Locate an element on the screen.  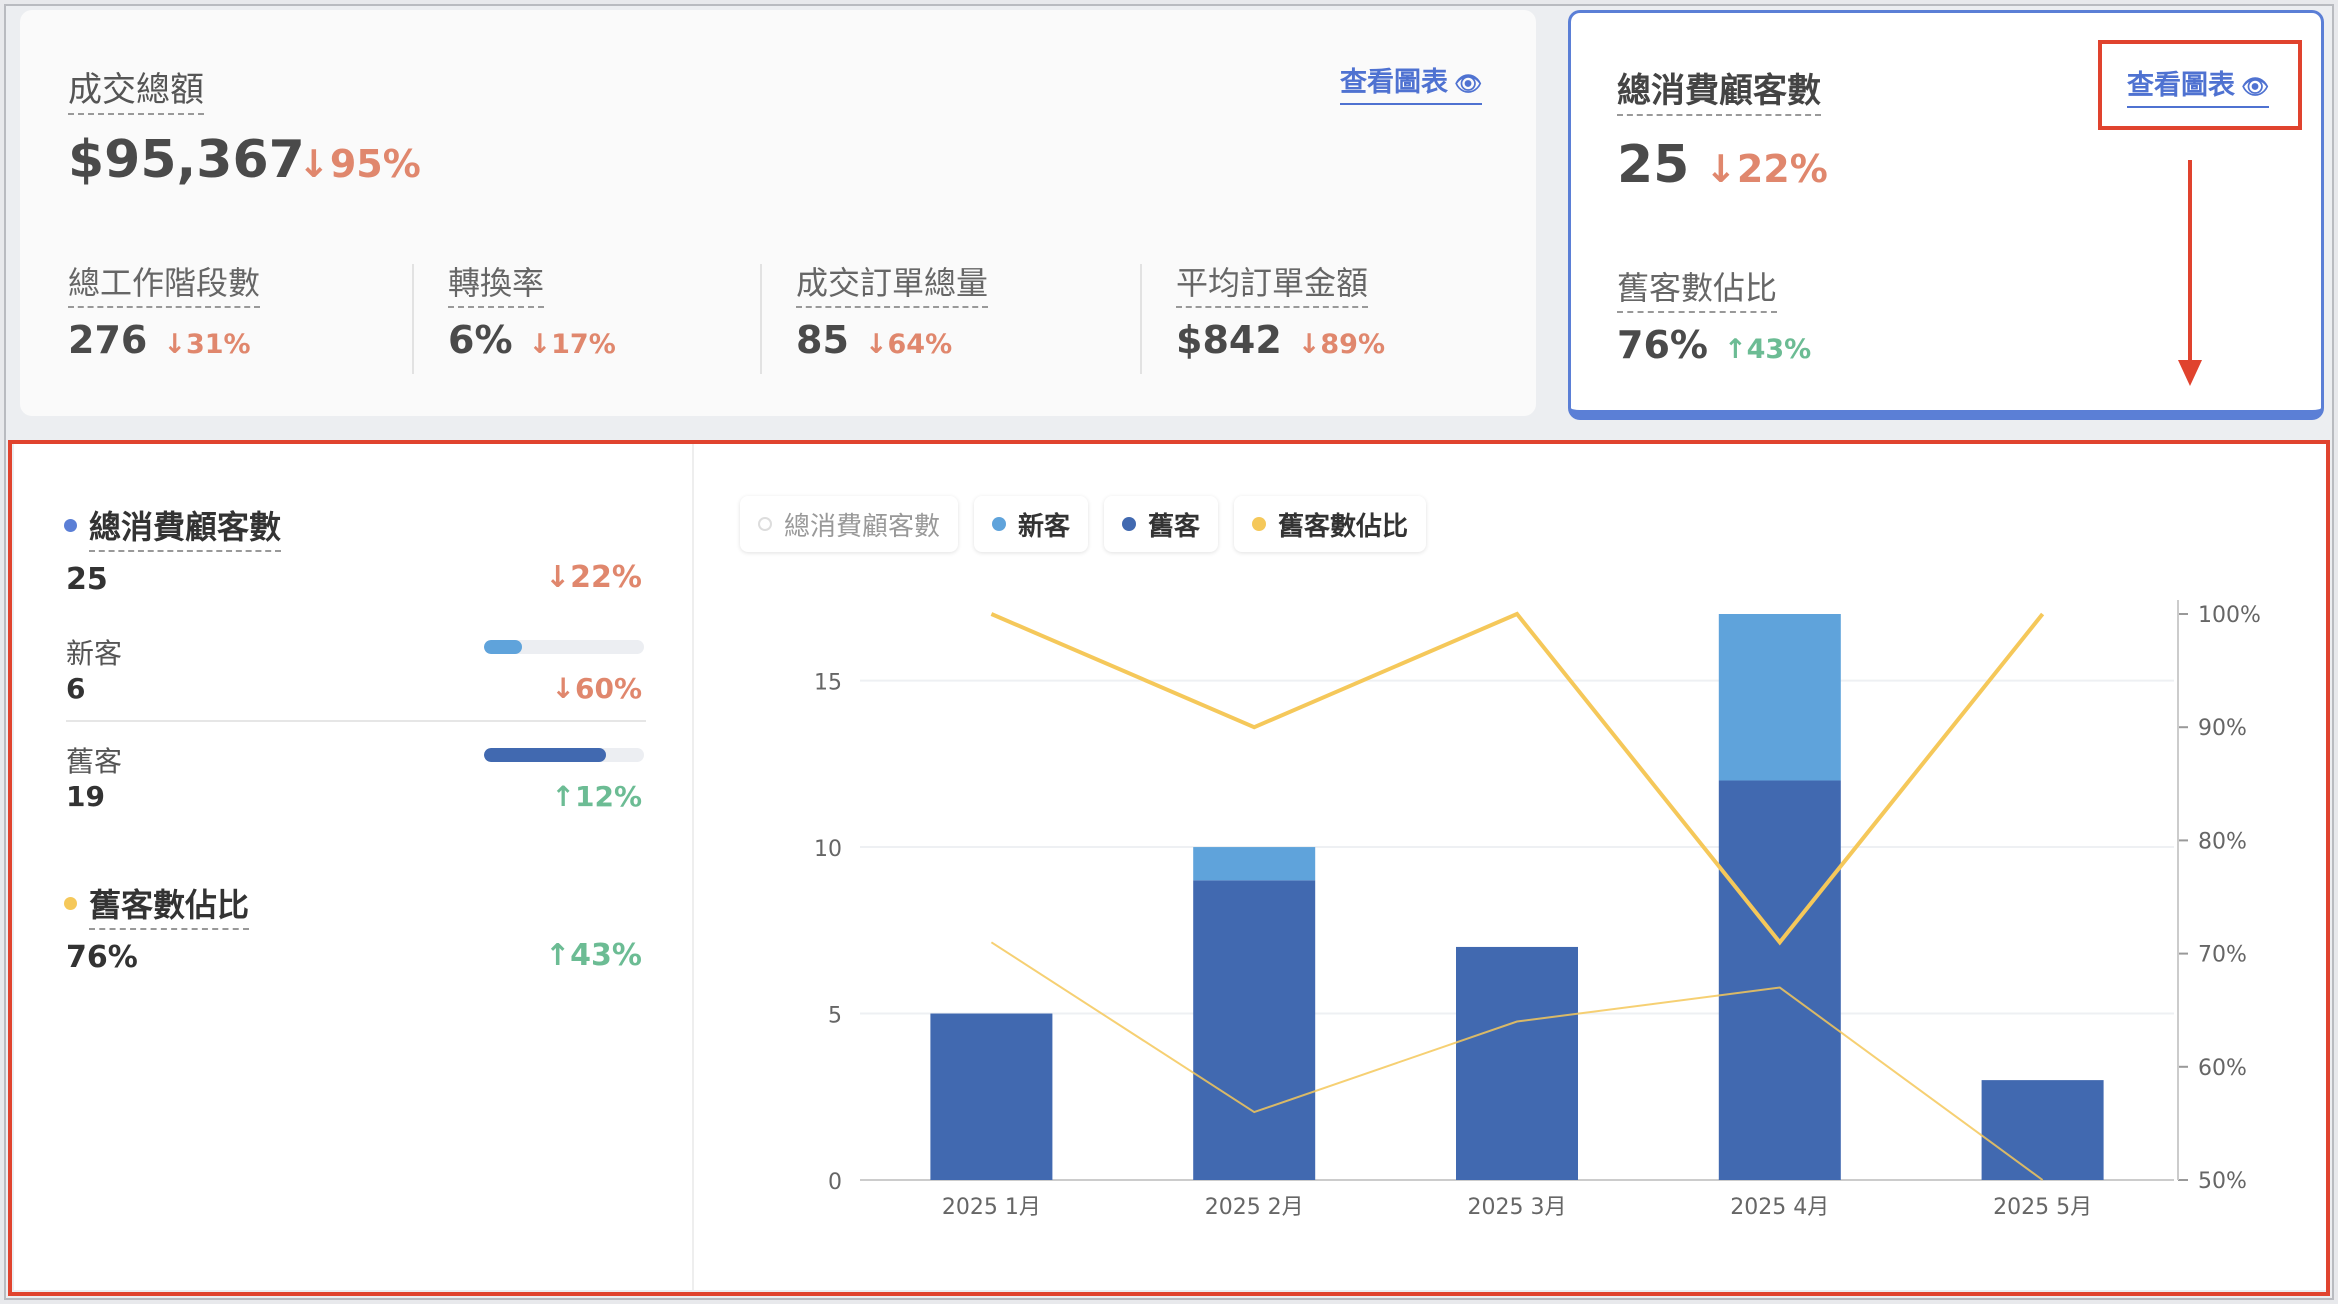
metric-avg-order: 平均訂單金額 $842 ↓89% is located at coordinates (1280, 310).